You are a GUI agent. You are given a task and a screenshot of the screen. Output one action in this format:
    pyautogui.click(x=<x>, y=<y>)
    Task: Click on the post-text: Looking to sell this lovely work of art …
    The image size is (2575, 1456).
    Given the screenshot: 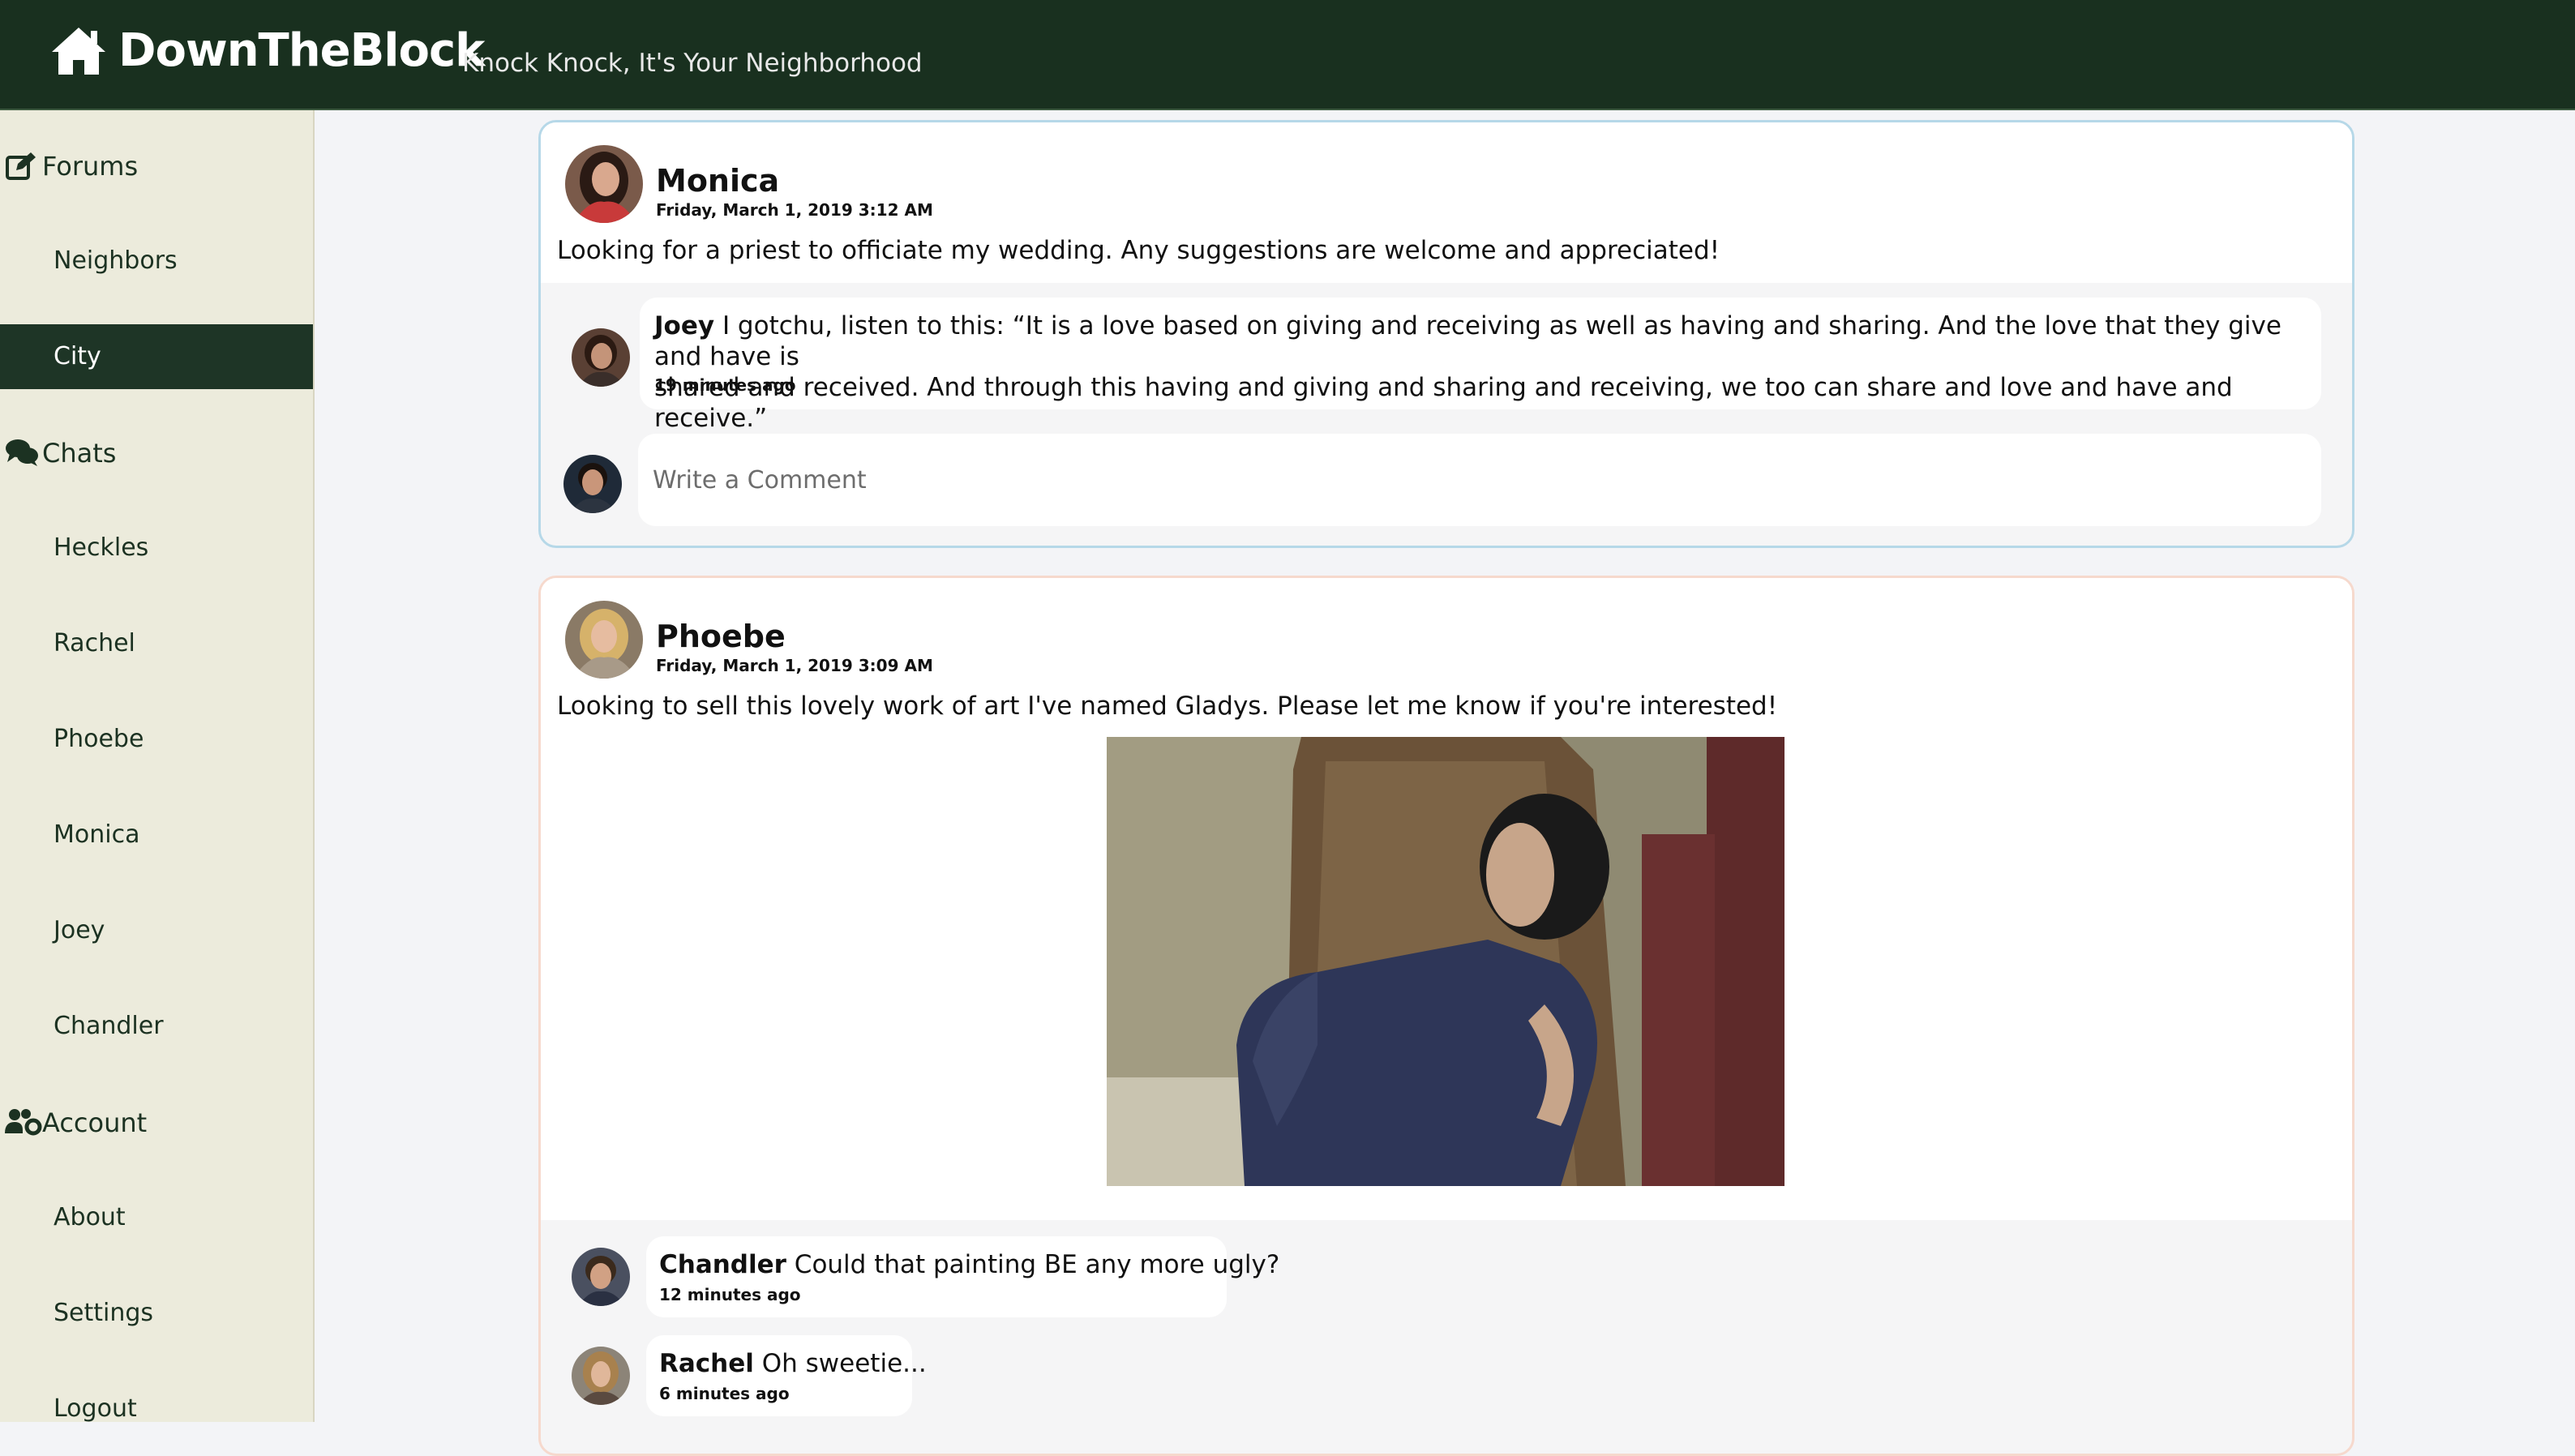 What is the action you would take?
    pyautogui.click(x=1167, y=707)
    